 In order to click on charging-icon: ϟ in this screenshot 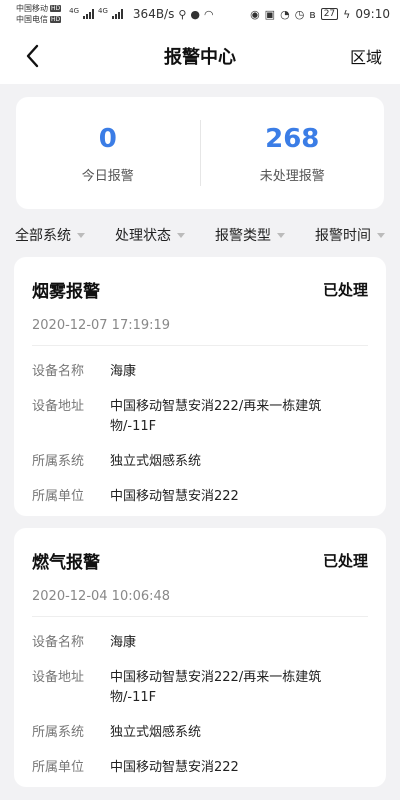, I will do `click(347, 14)`.